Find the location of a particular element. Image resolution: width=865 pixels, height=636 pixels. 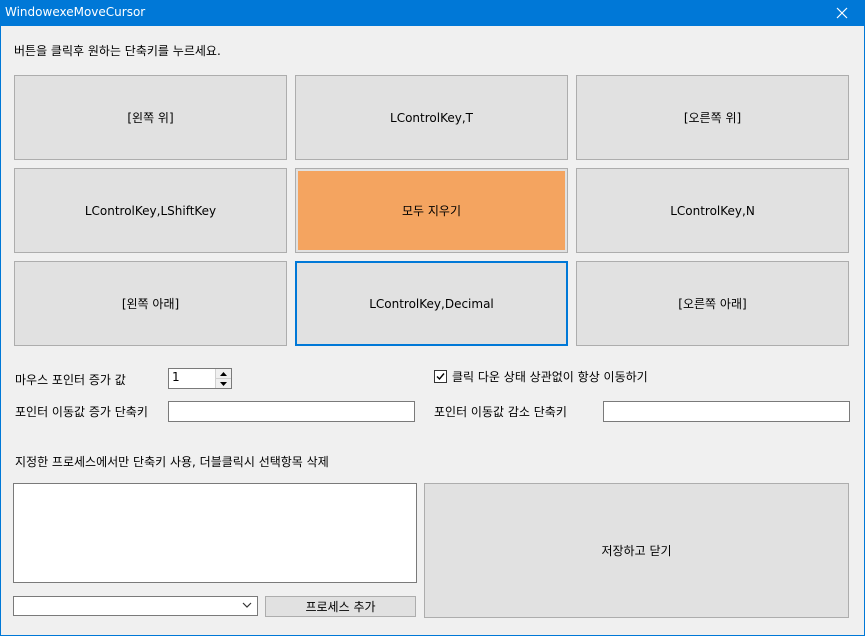

increase-shortcut-label: 포인터 이동값 증가 단축키 is located at coordinates (81, 412).